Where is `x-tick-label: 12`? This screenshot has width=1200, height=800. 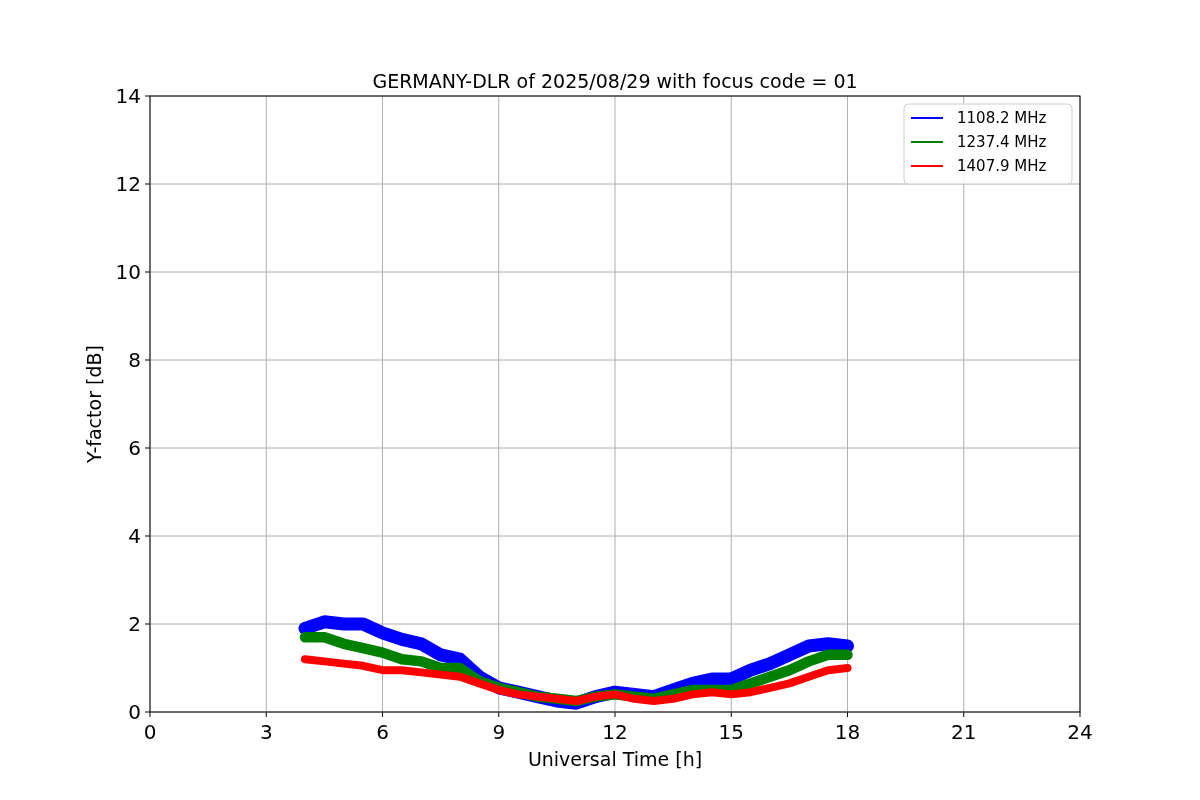 x-tick-label: 12 is located at coordinates (615, 732).